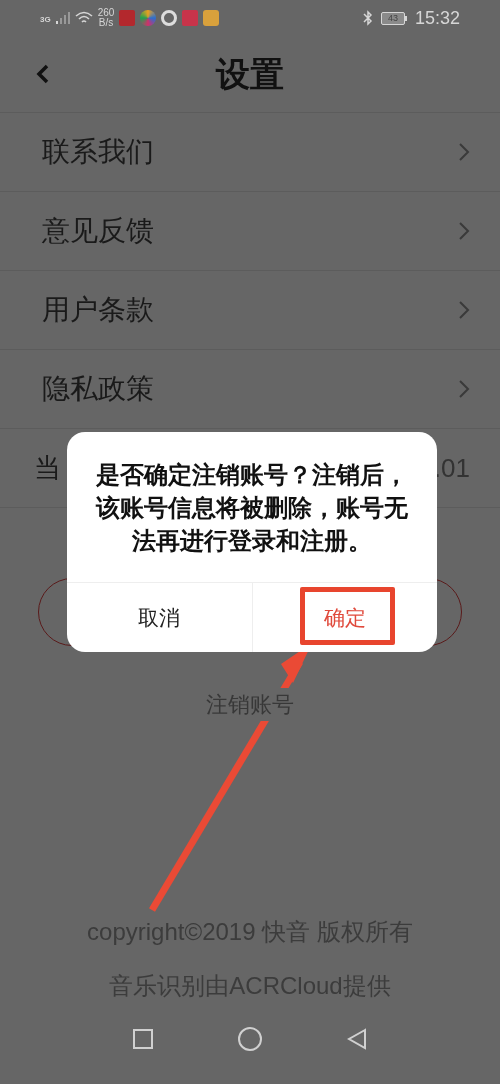 This screenshot has height=1084, width=500. I want to click on version-label: 当, so click(47, 468).